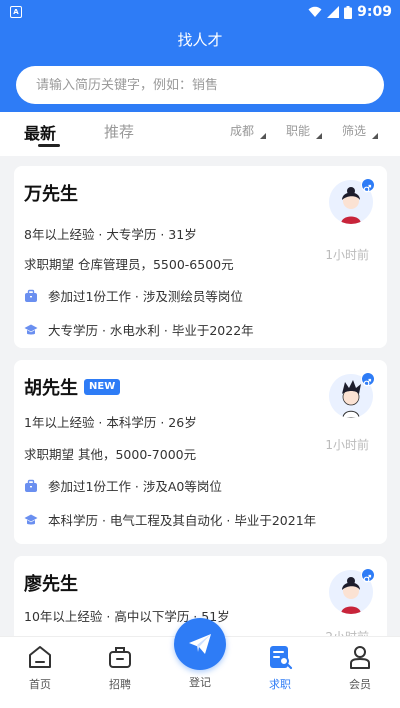  I want to click on nav-home: 首页, so click(40, 667).